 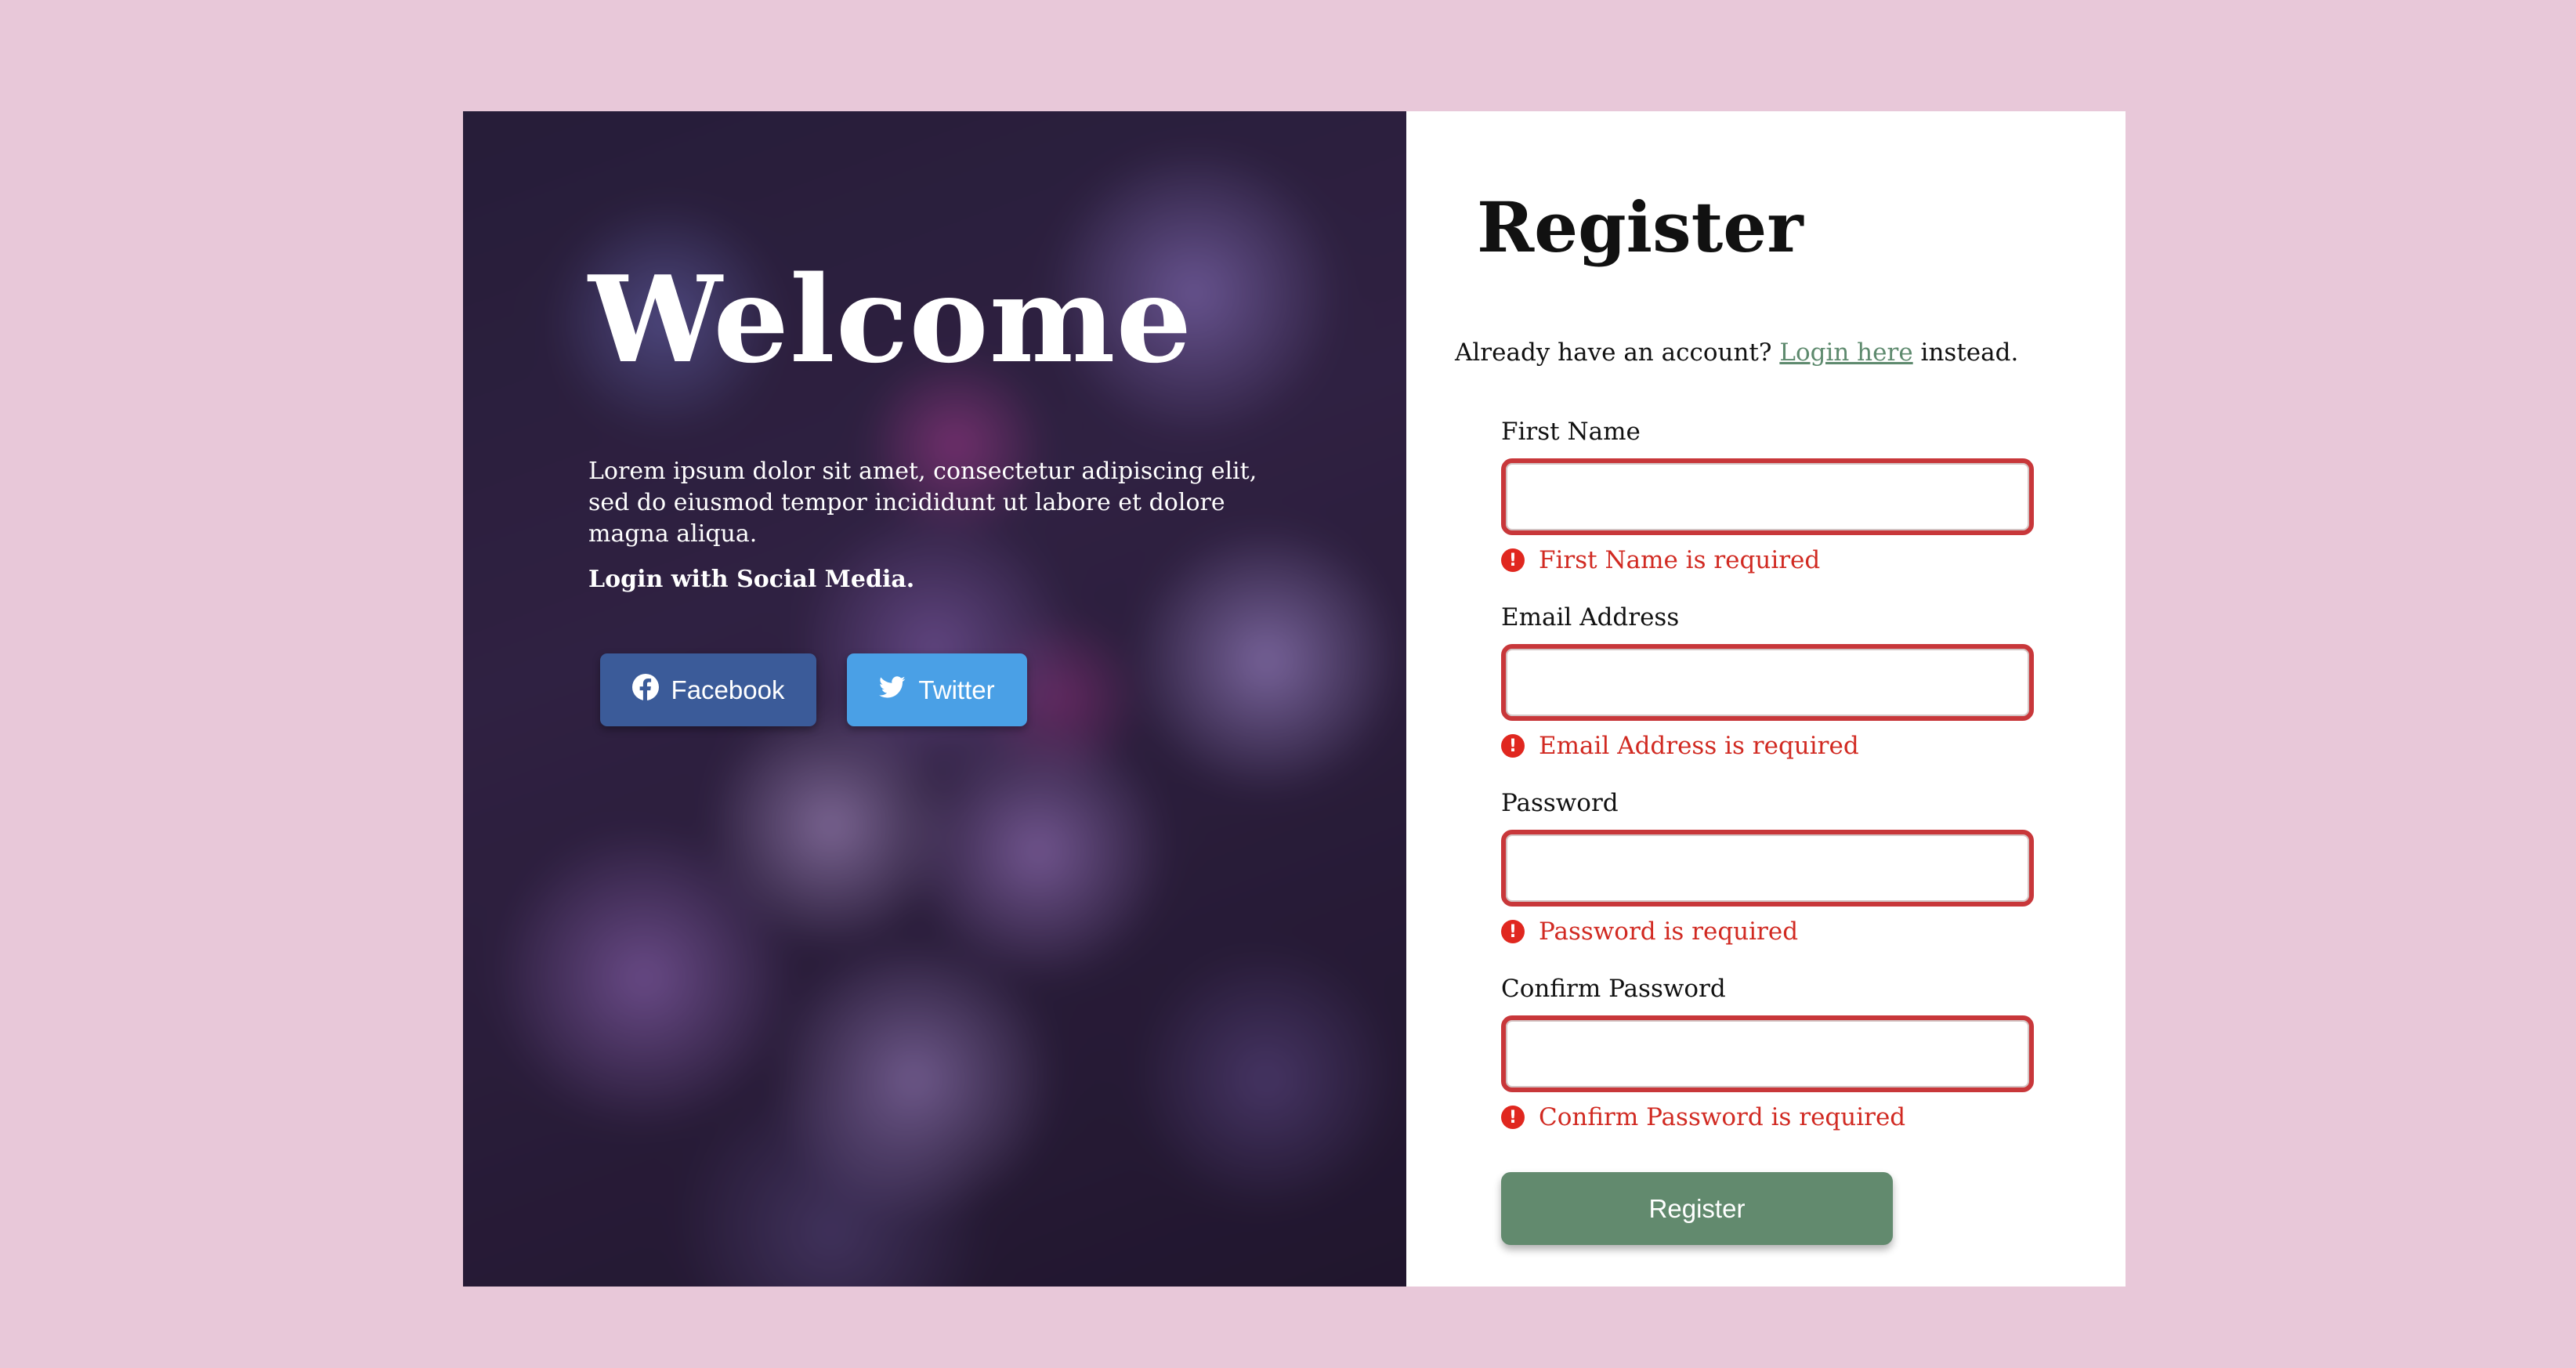 I want to click on password-error: ! Password is required, so click(x=1649, y=931).